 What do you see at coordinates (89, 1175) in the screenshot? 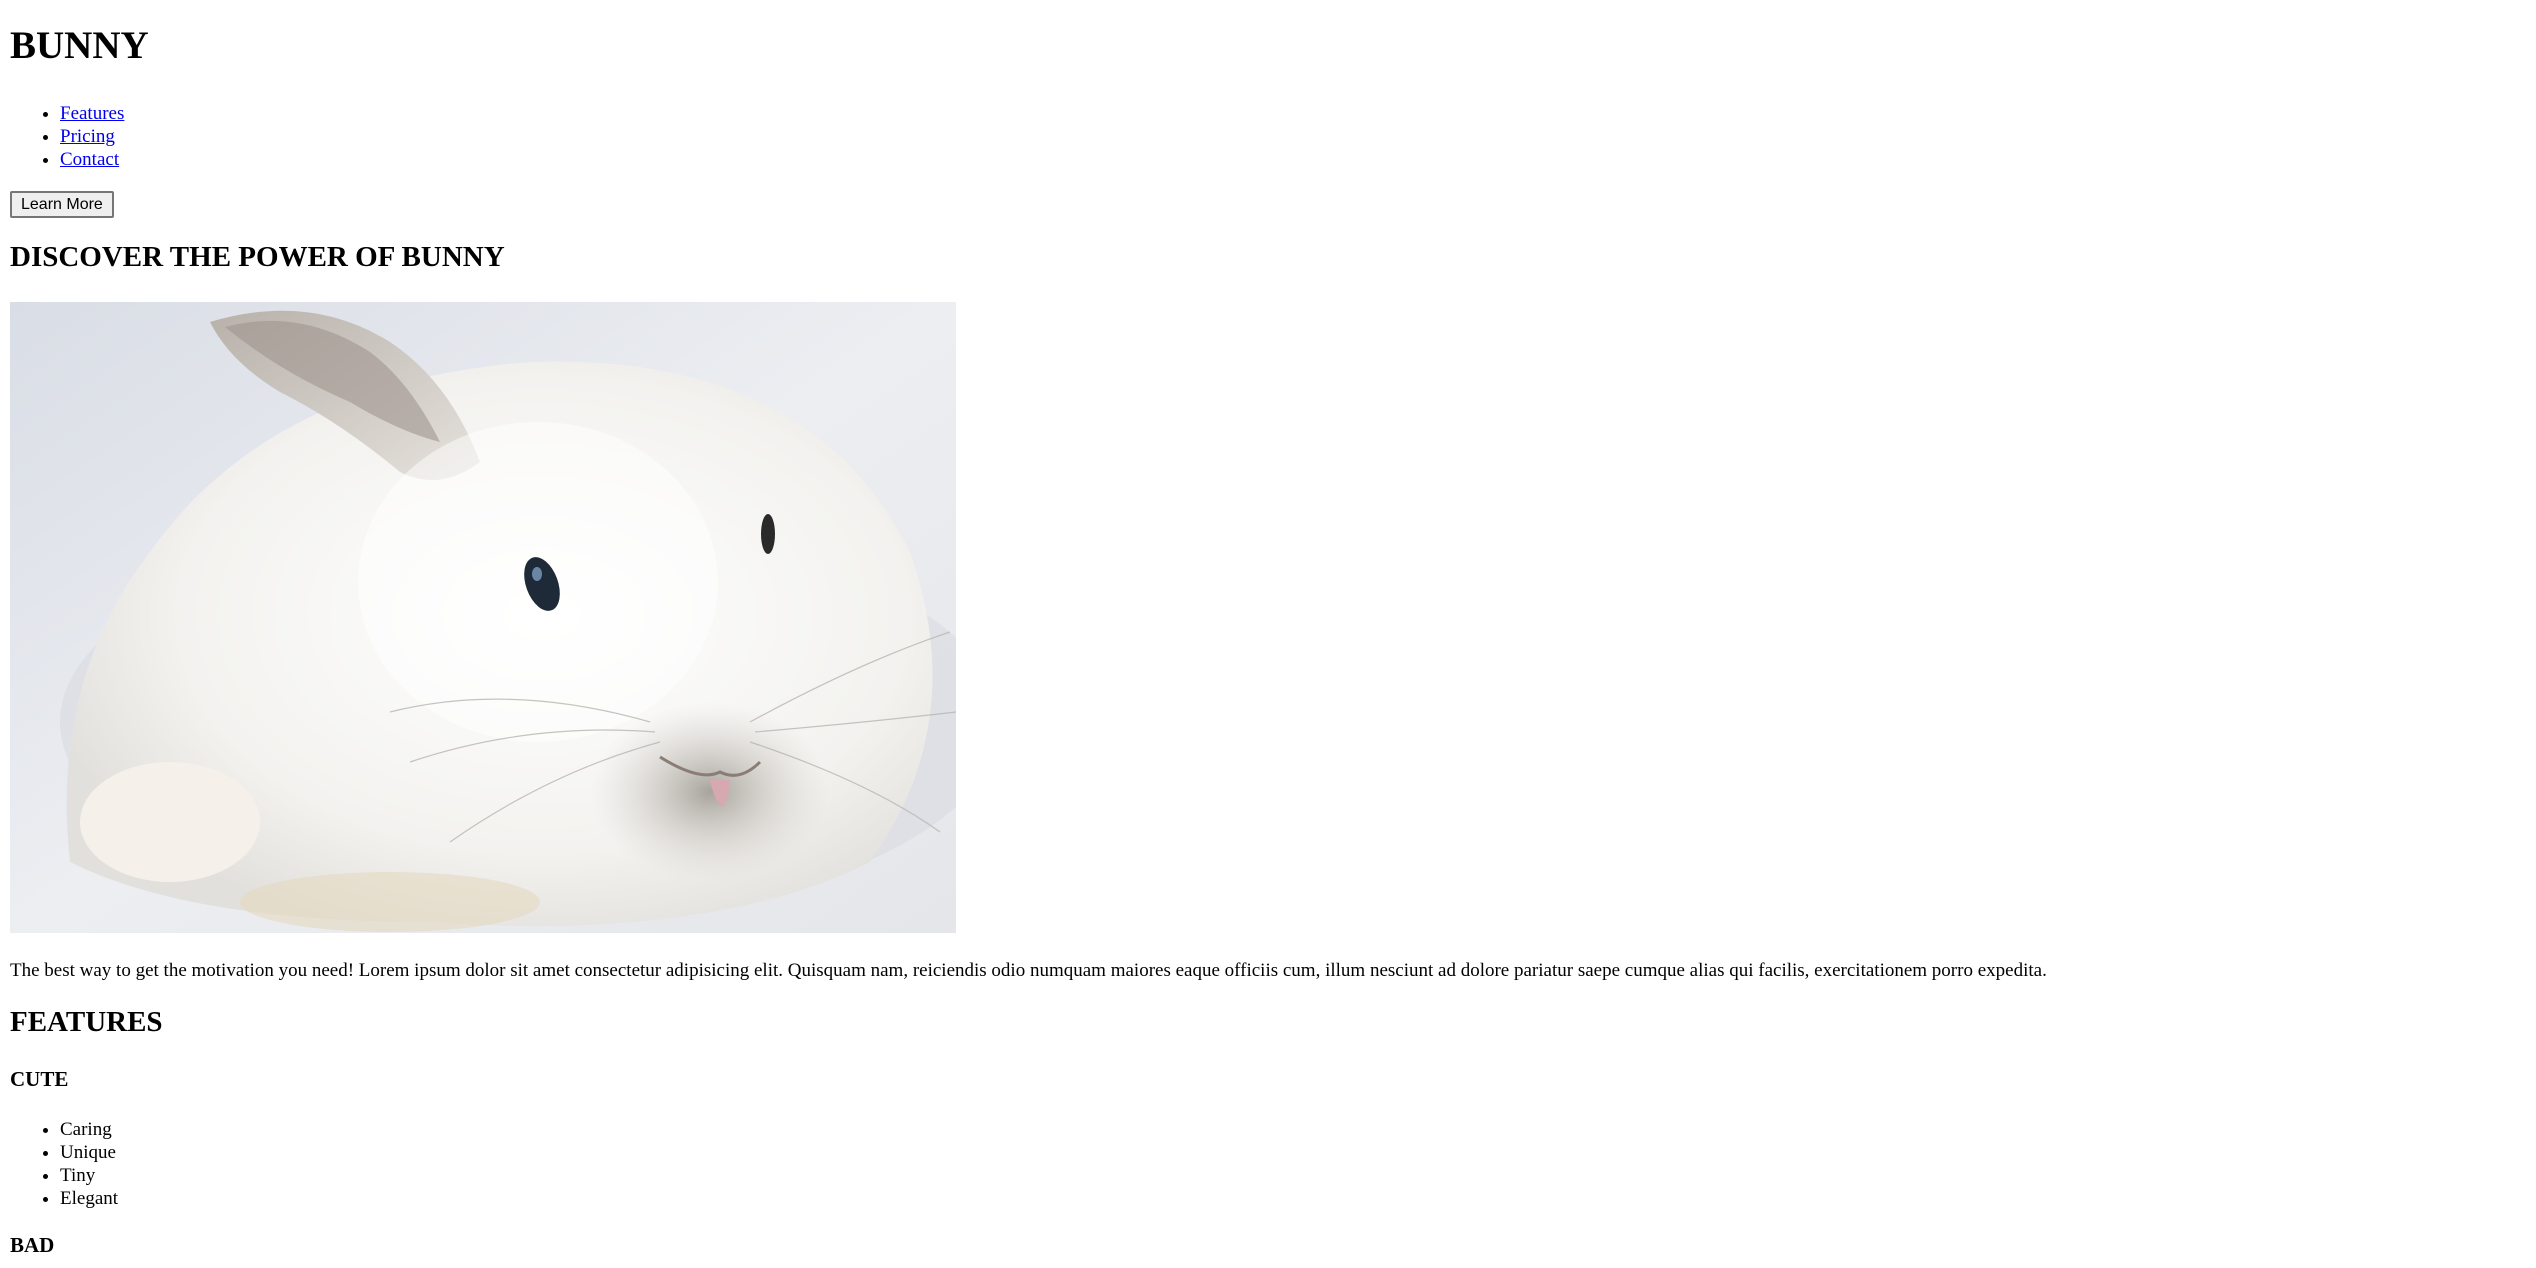
I see `list-item: Tiny` at bounding box center [89, 1175].